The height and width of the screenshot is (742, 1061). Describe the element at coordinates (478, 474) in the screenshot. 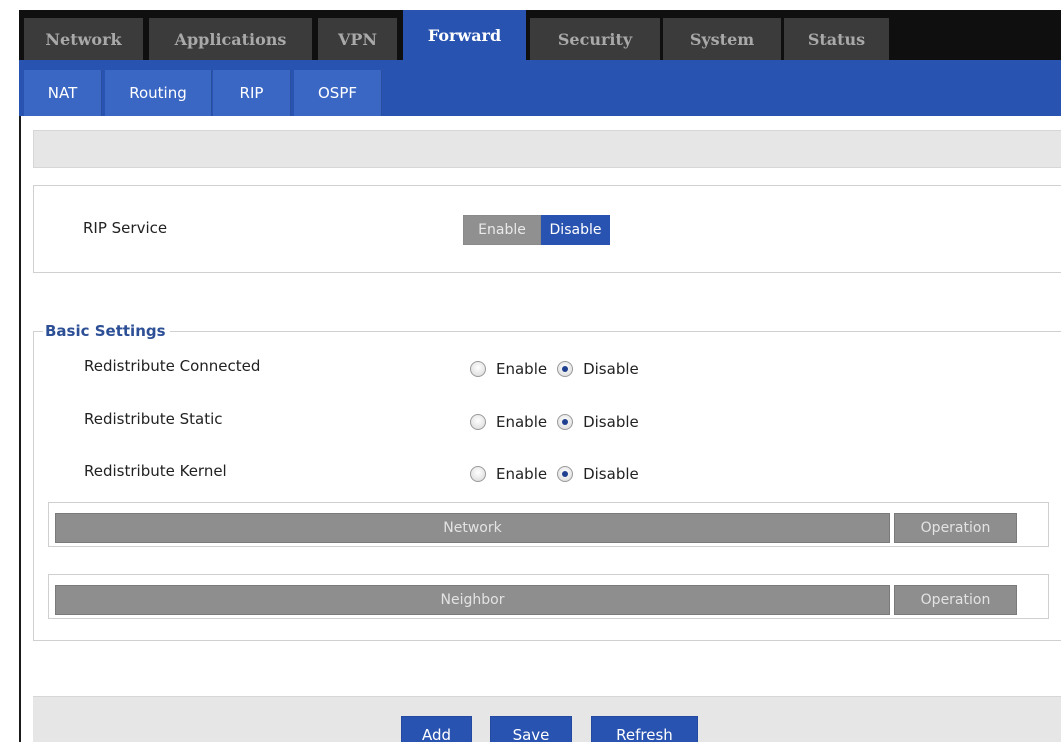

I see `redistribute-kernel-enable-radio` at that location.